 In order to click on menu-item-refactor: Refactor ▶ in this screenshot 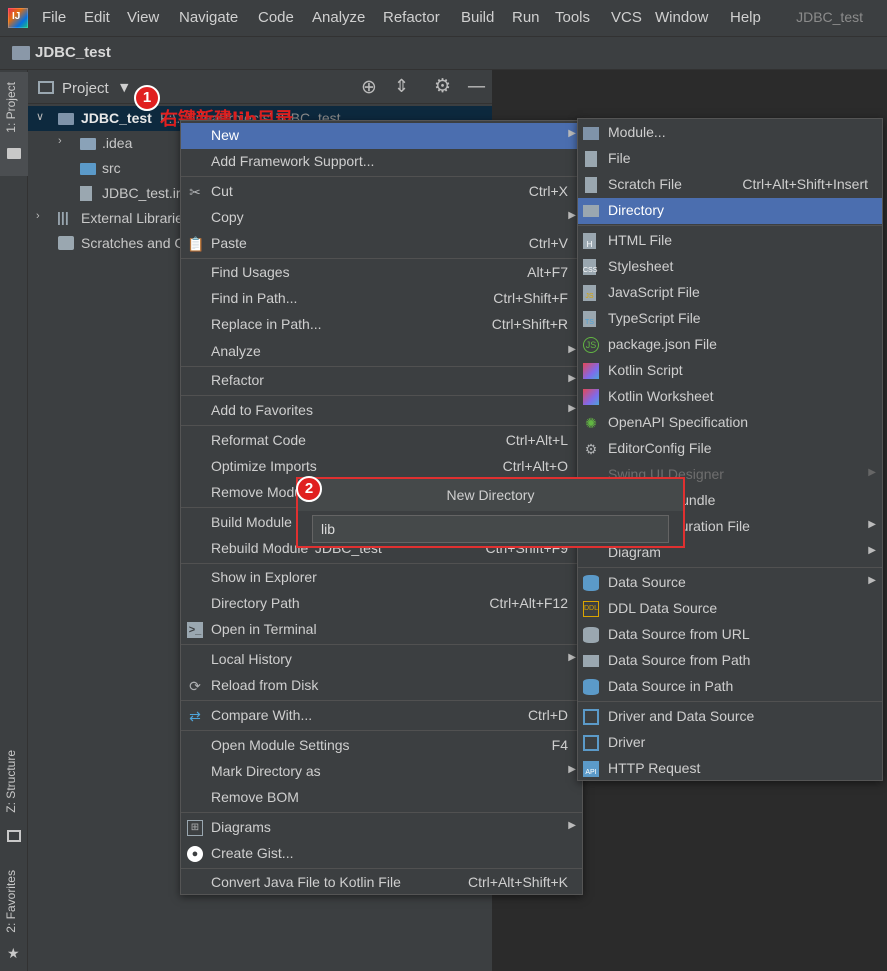, I will do `click(381, 381)`.